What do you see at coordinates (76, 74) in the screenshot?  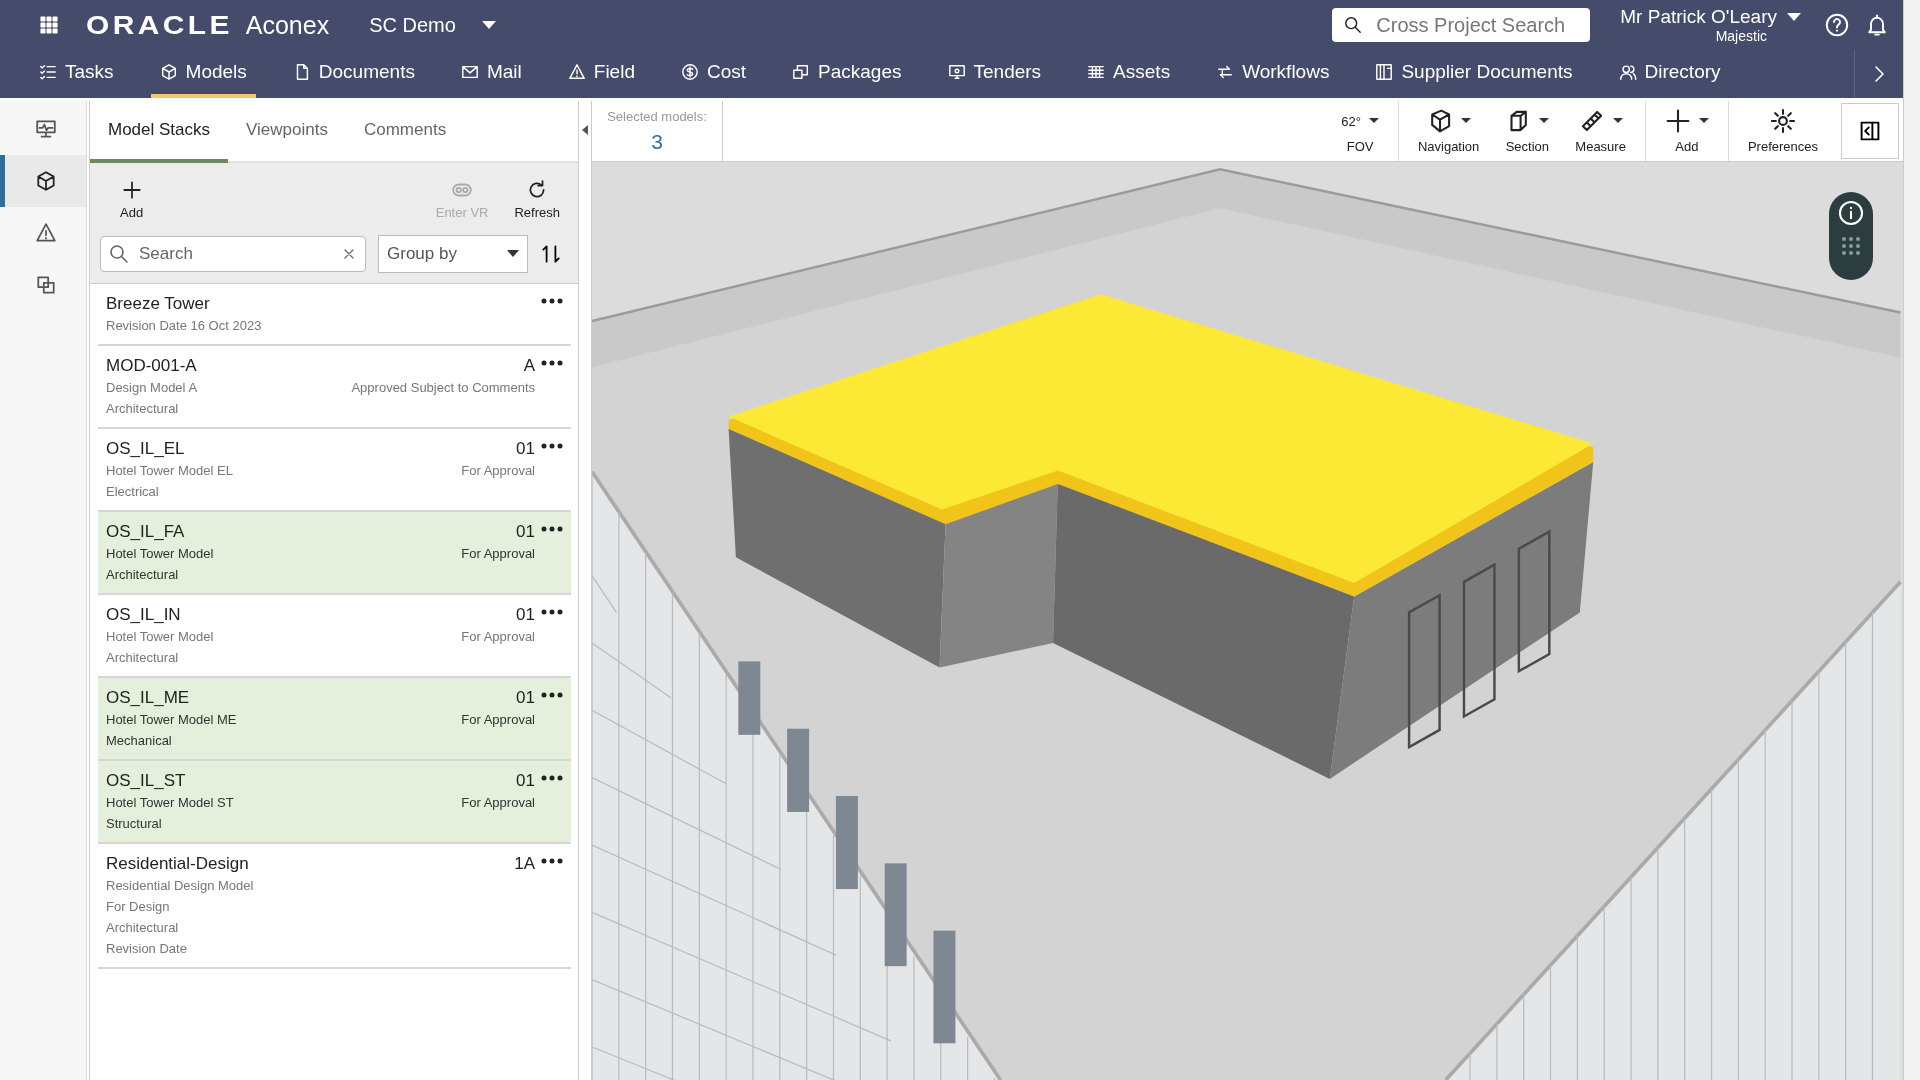 I see `nav-tab: Tasks` at bounding box center [76, 74].